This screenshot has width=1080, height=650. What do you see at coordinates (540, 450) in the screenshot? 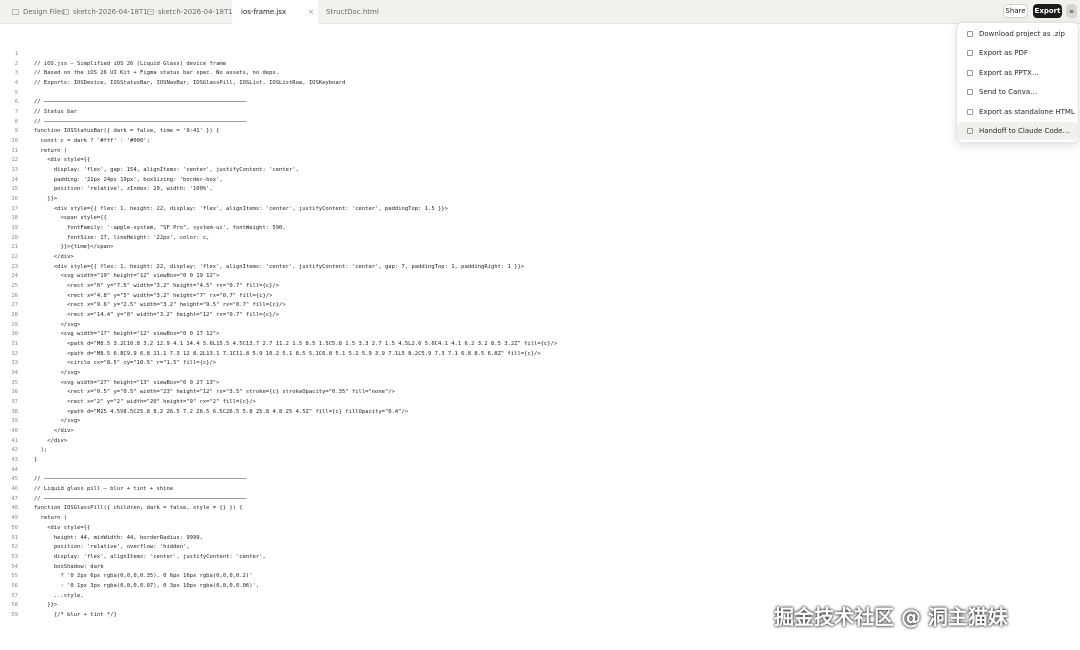
I see `code-line: 42 );` at bounding box center [540, 450].